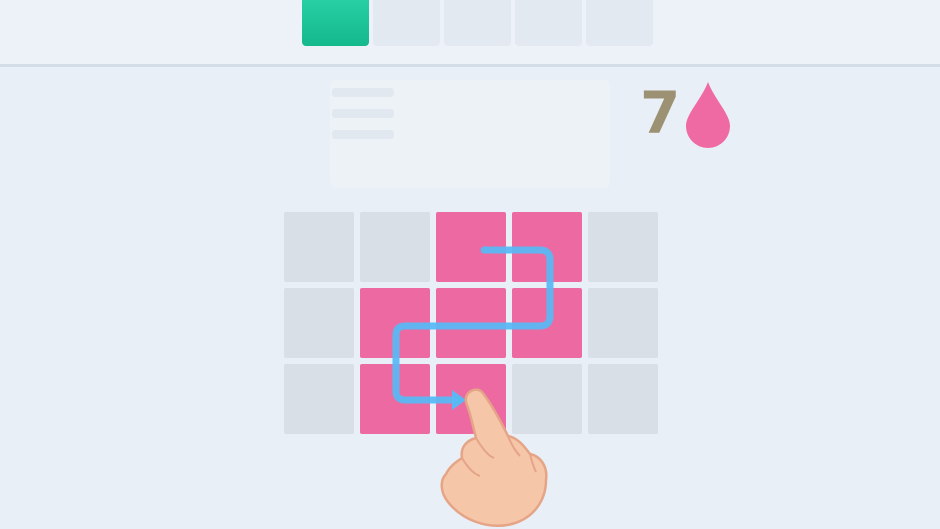 The width and height of the screenshot is (940, 529). What do you see at coordinates (708, 115) in the screenshot?
I see `drop-icon` at bounding box center [708, 115].